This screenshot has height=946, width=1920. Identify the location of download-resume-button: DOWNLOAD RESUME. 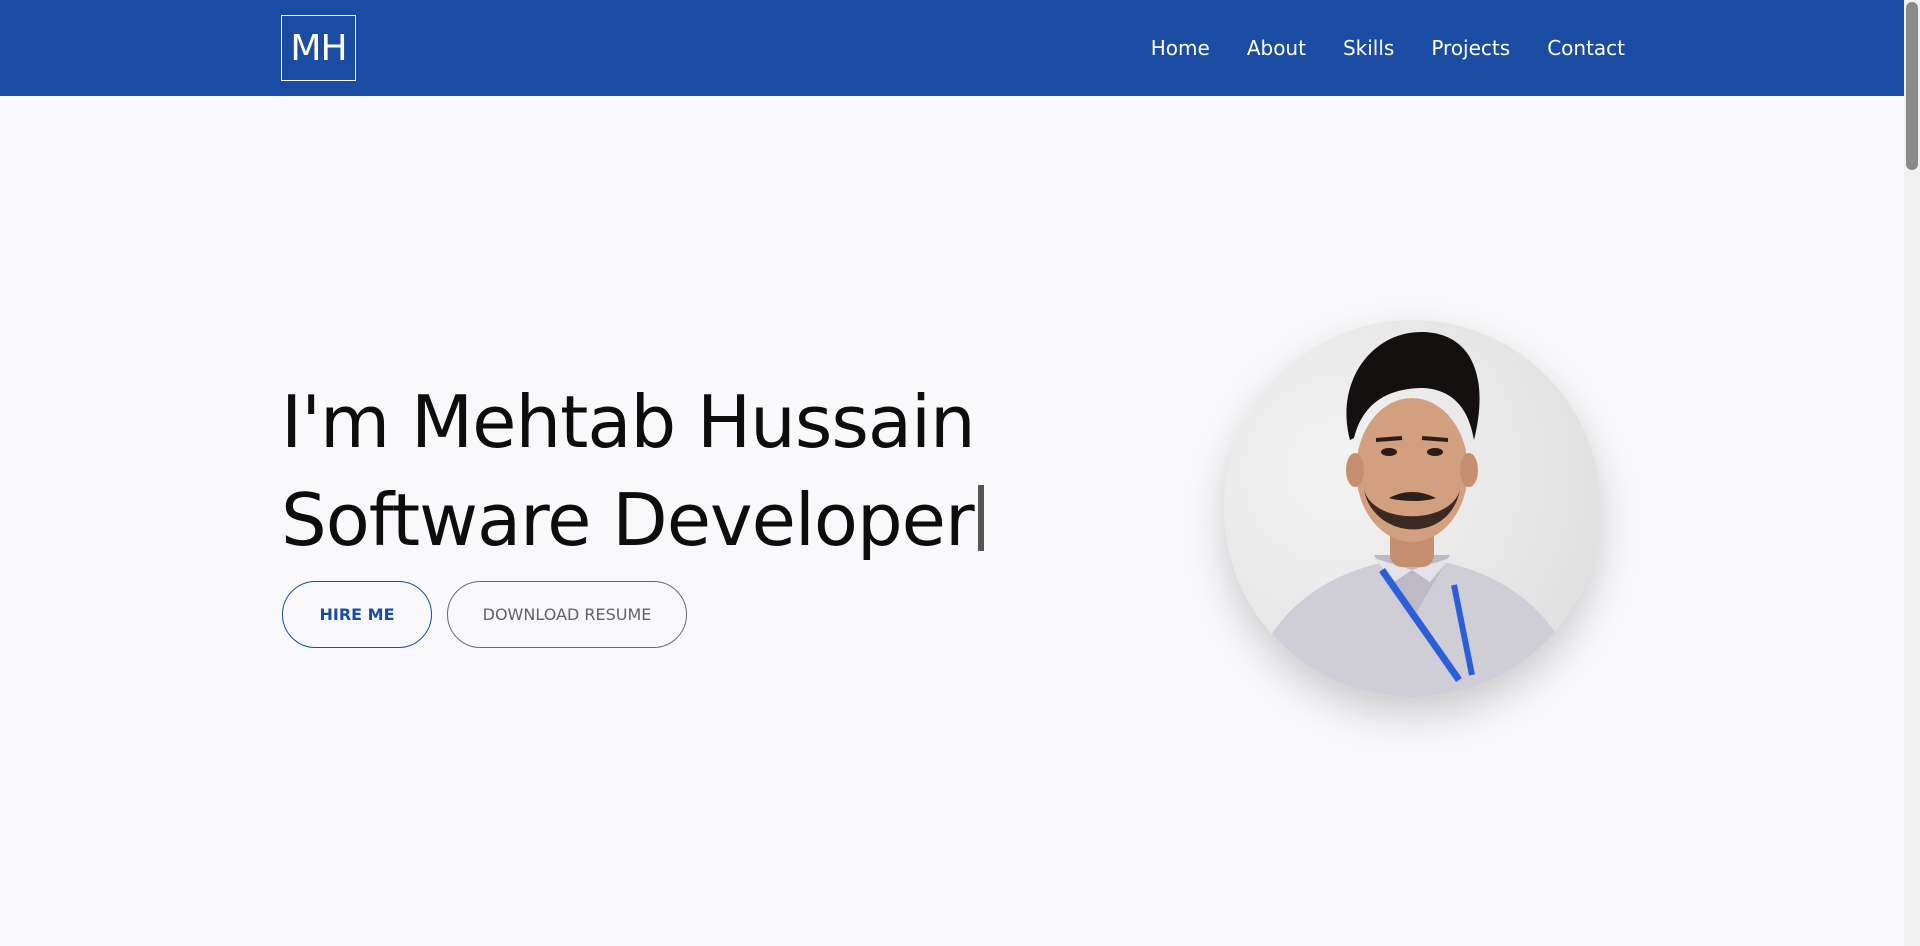
(567, 614).